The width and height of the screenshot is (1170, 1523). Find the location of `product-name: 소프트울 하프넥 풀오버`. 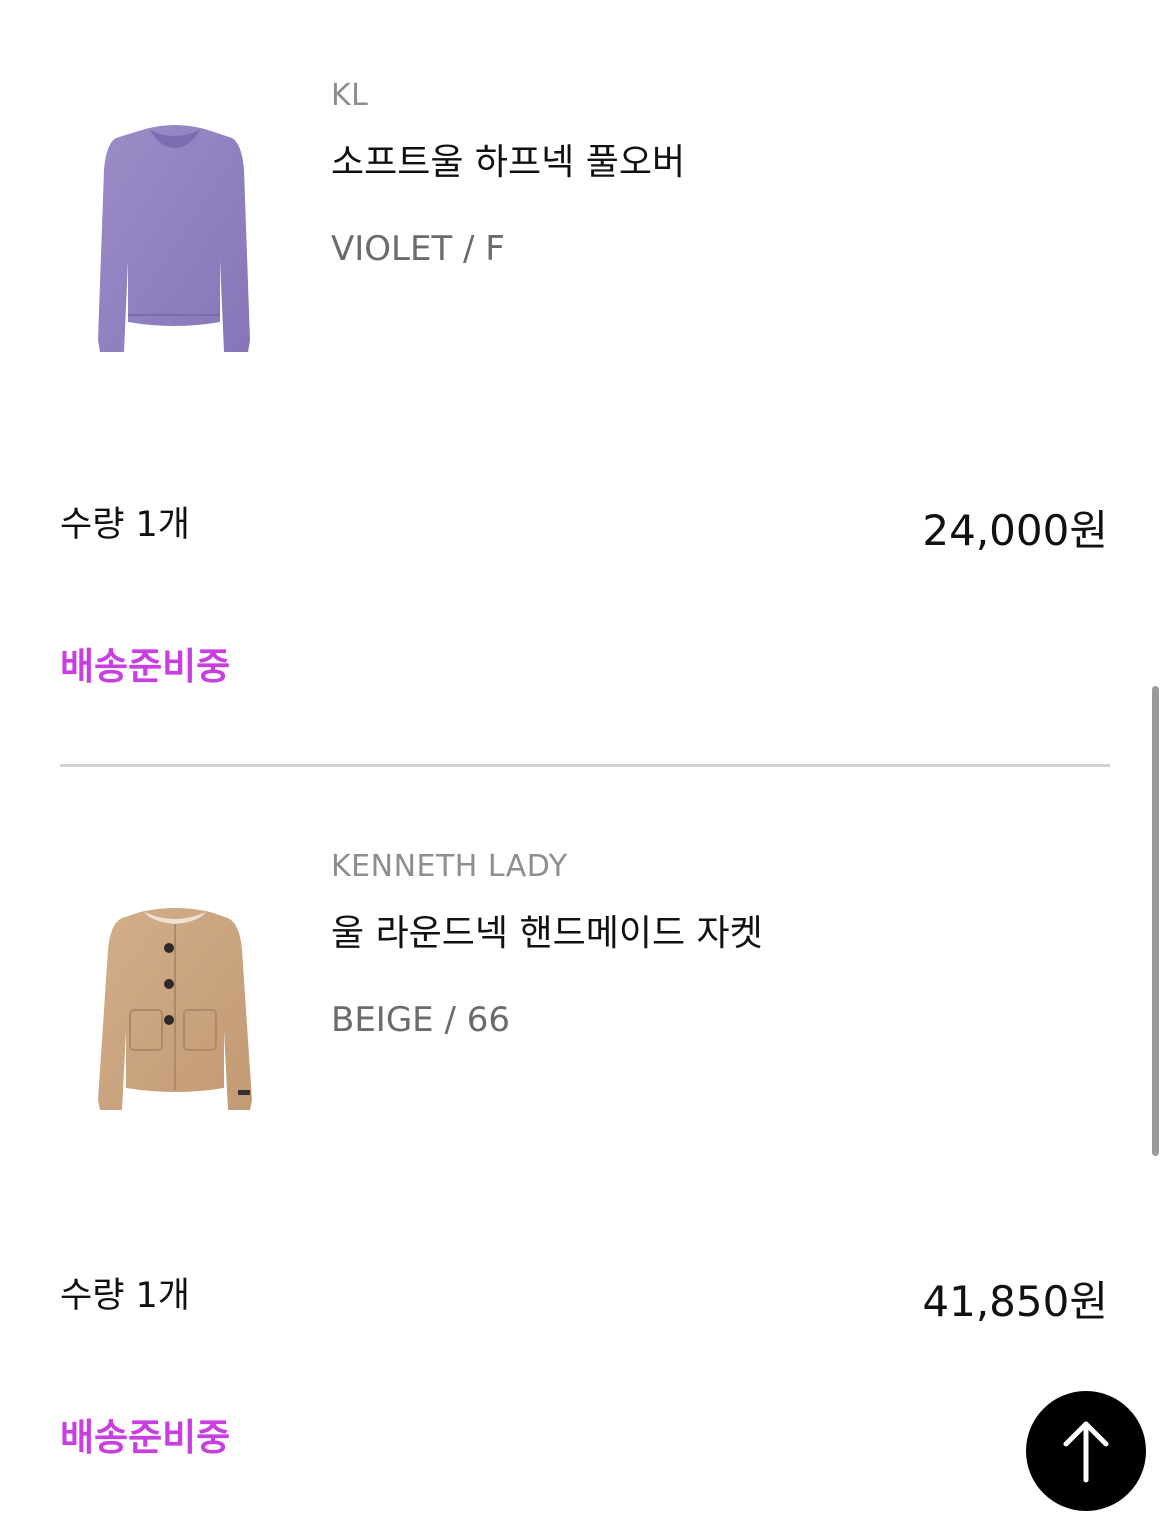

product-name: 소프트울 하프넥 풀오버 is located at coordinates (508, 159).